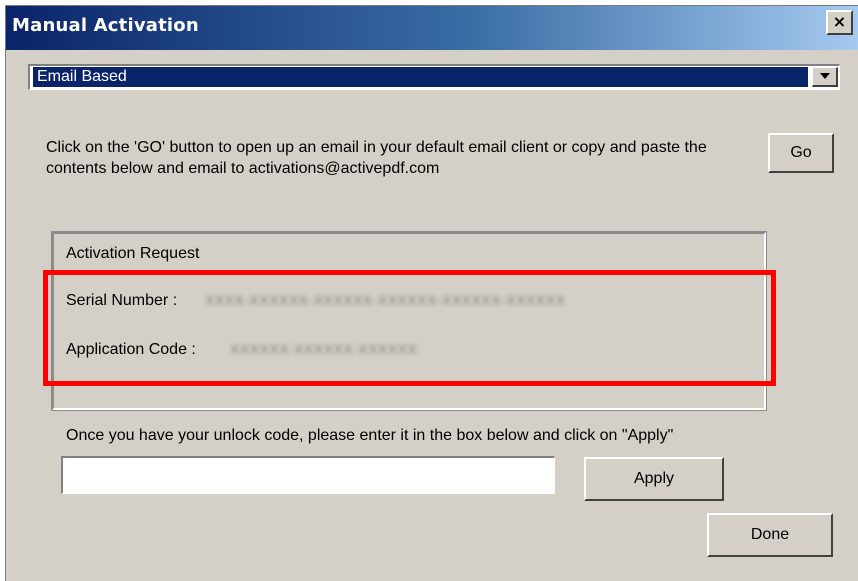 This screenshot has width=858, height=581. What do you see at coordinates (654, 479) in the screenshot?
I see `apply-button: Apply` at bounding box center [654, 479].